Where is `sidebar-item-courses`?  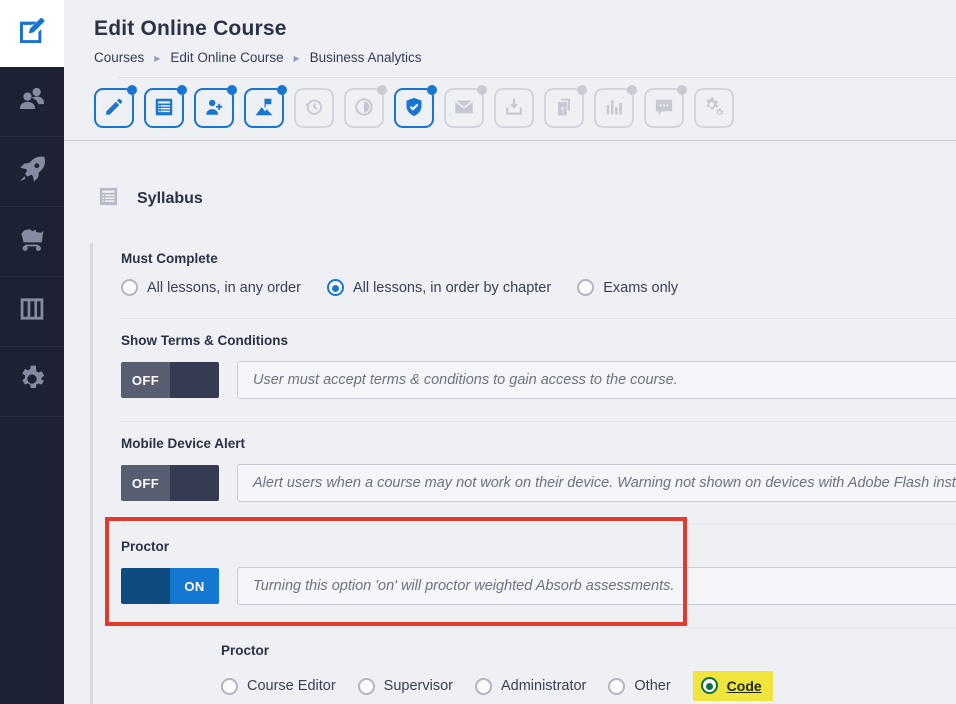
sidebar-item-courses is located at coordinates (32, 33).